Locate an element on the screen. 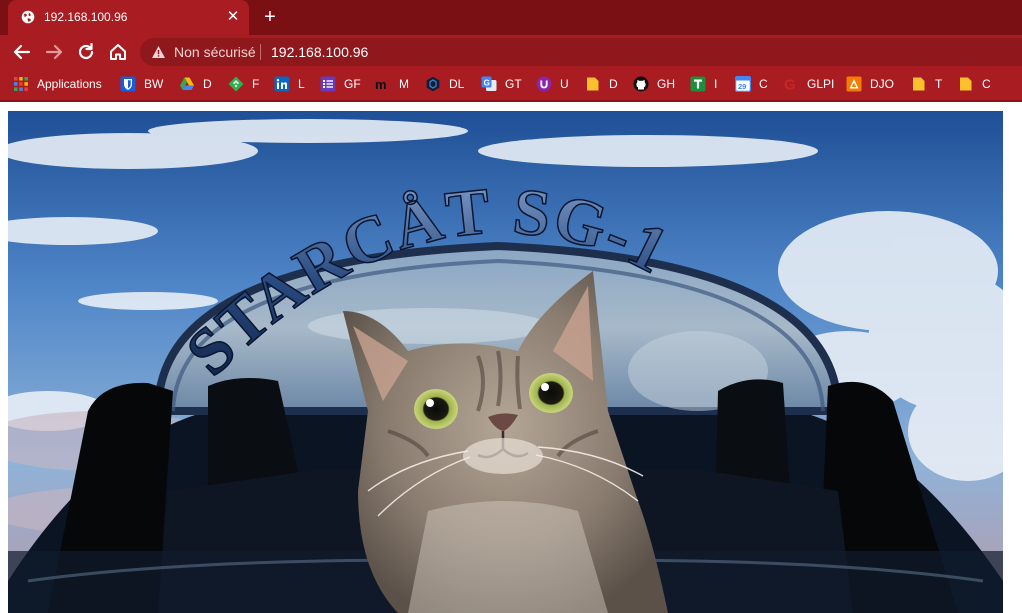 This screenshot has width=1022, height=613. bookmark-bw: BW is located at coordinates (141, 84).